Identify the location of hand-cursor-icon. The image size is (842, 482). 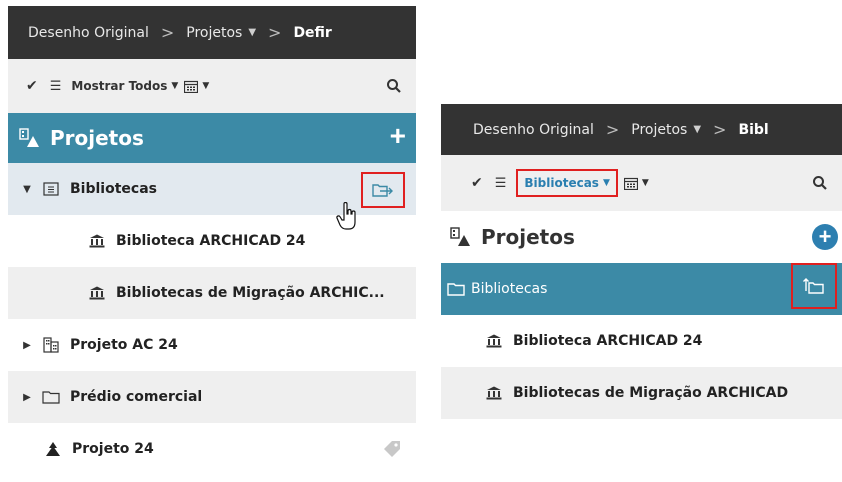
(346, 216).